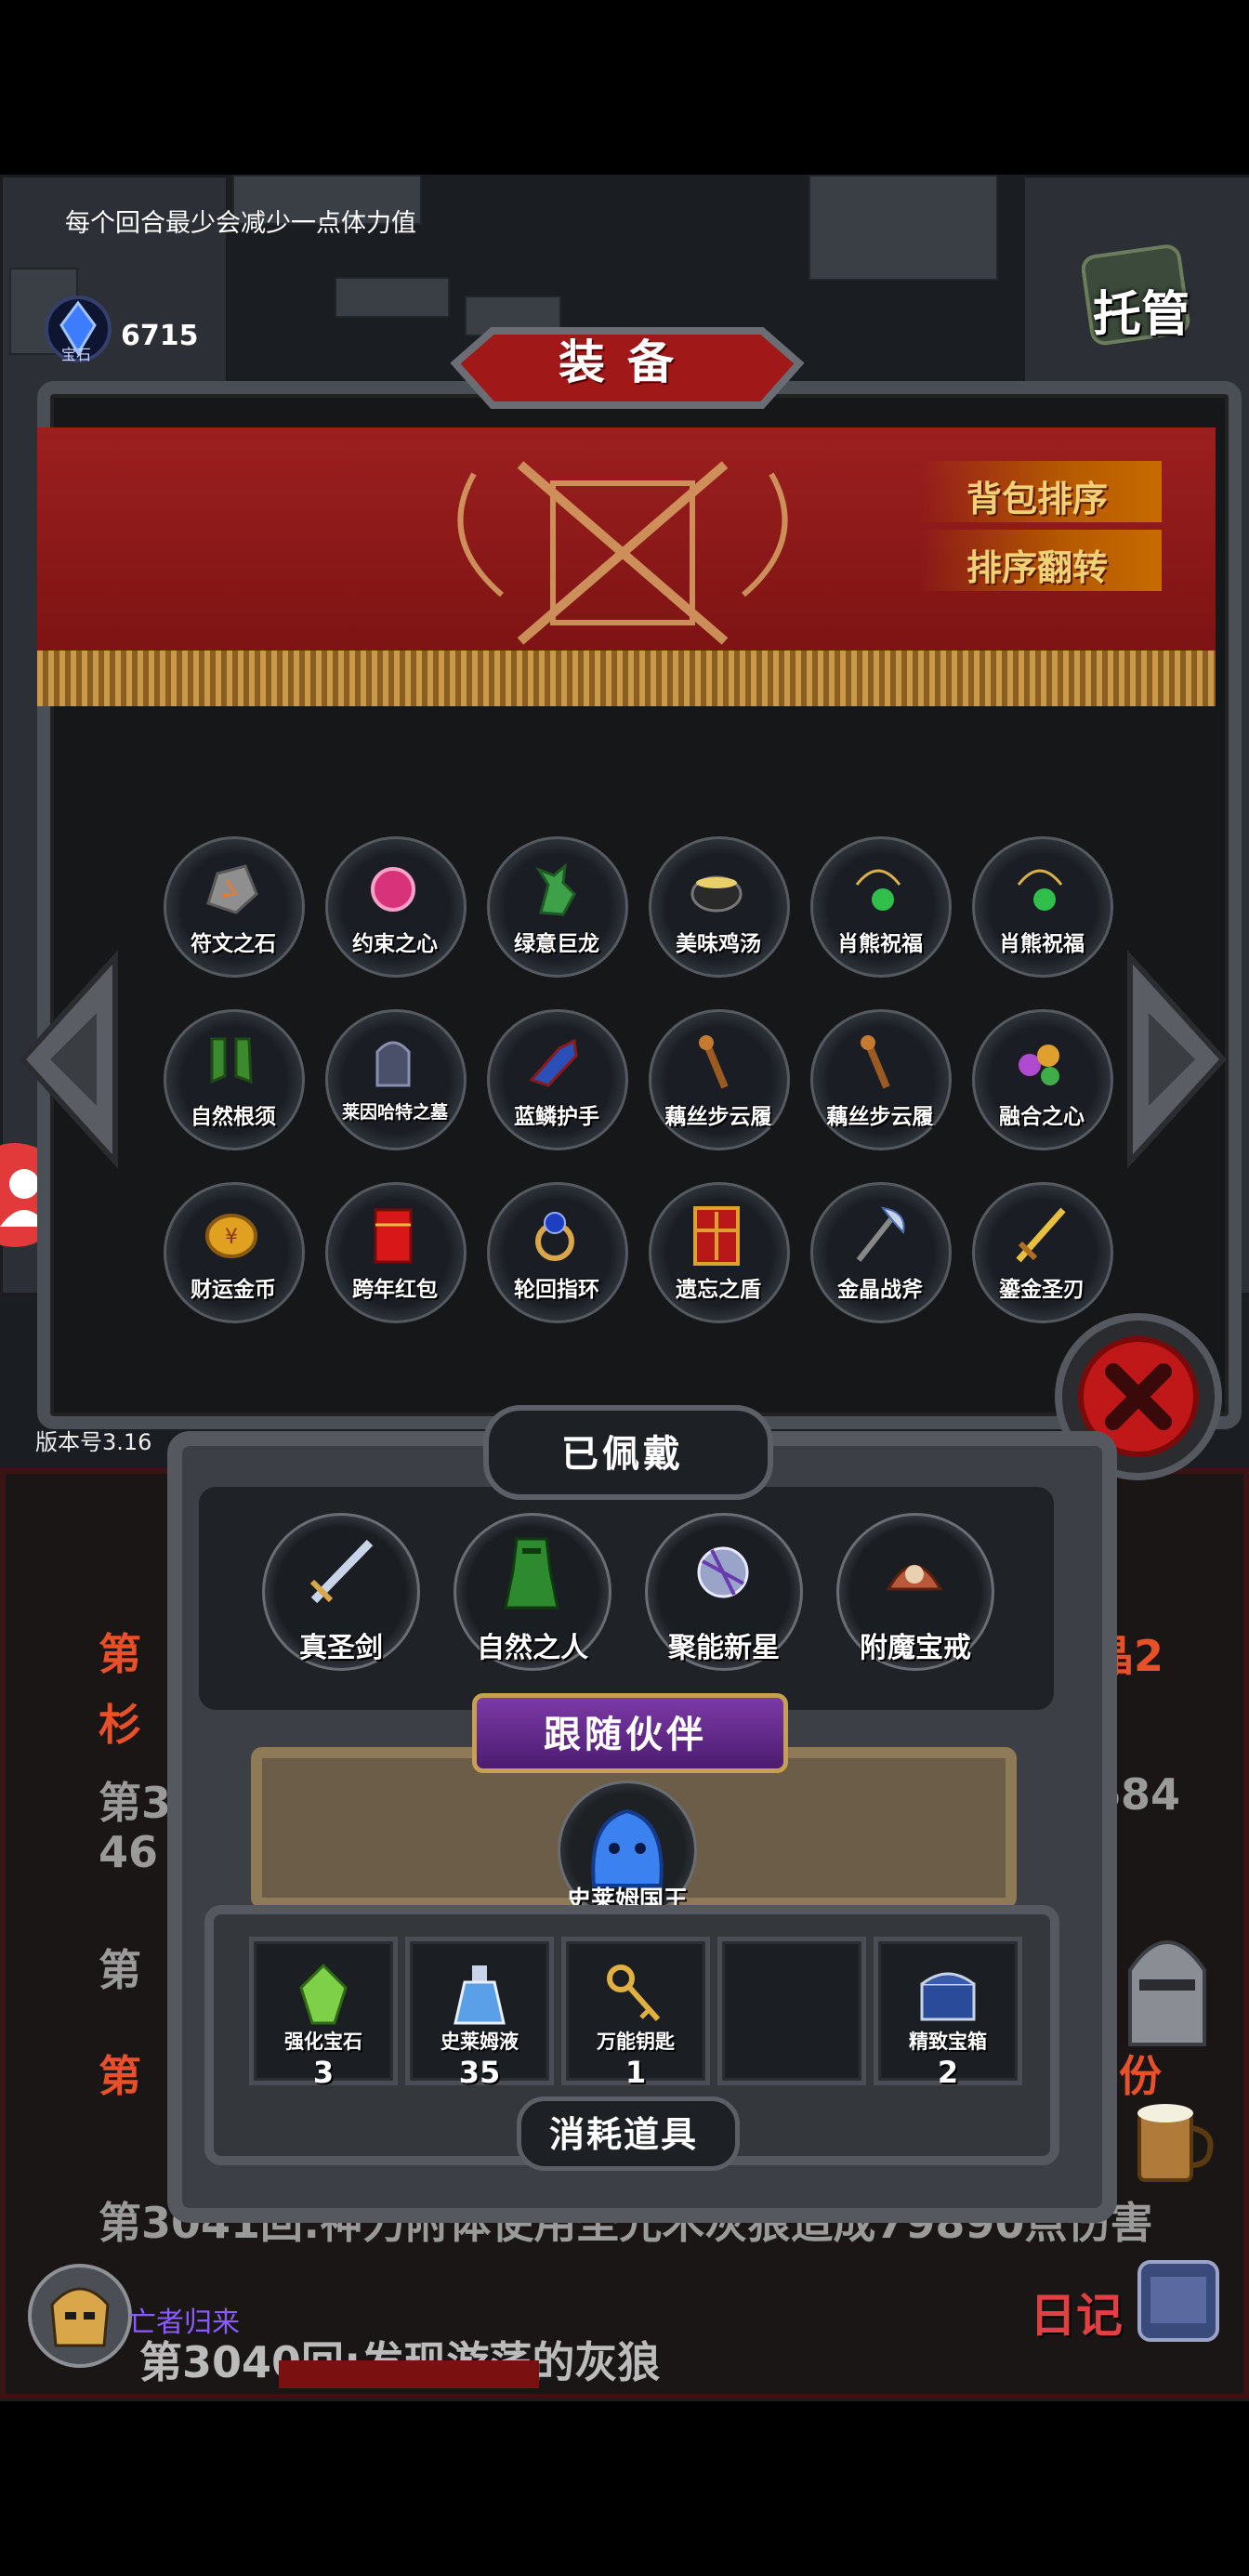  What do you see at coordinates (636, 2042) in the screenshot?
I see `consumable-label: 万能钥匙` at bounding box center [636, 2042].